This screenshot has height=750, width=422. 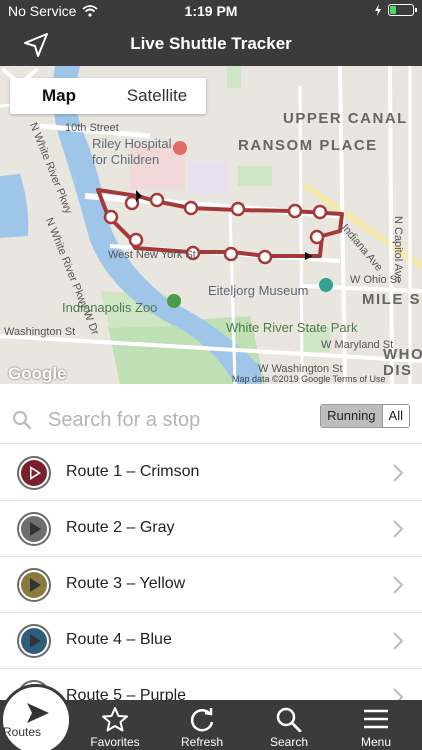 I want to click on play-icon, so click(x=38, y=713).